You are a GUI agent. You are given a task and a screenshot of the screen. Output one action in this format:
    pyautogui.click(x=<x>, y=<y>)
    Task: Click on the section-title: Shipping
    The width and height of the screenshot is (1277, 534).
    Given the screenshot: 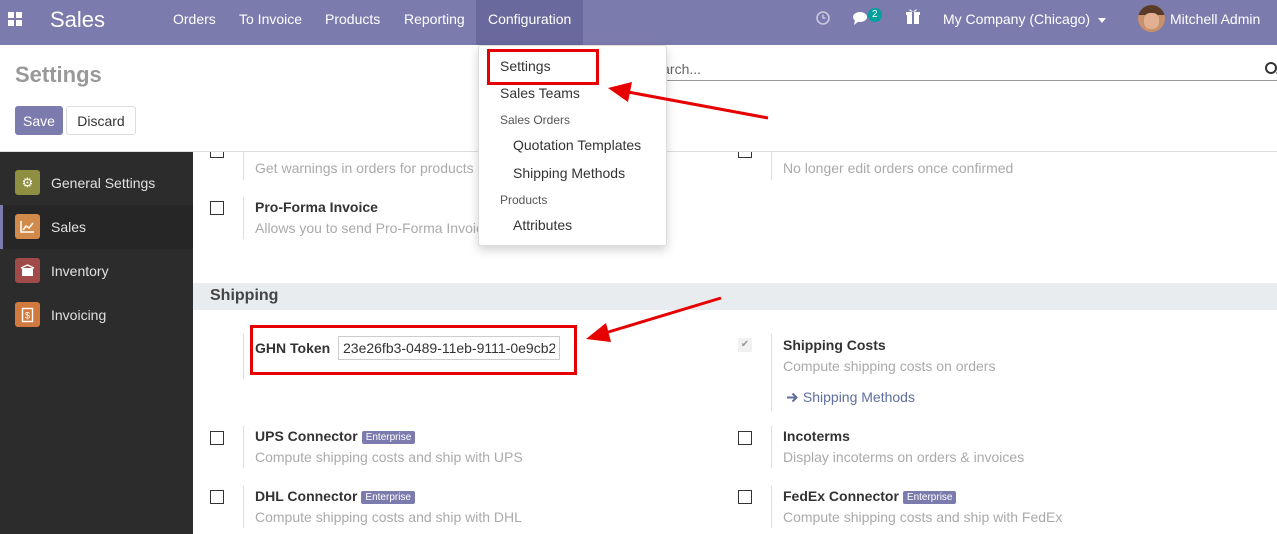 What is the action you would take?
    pyautogui.click(x=244, y=295)
    